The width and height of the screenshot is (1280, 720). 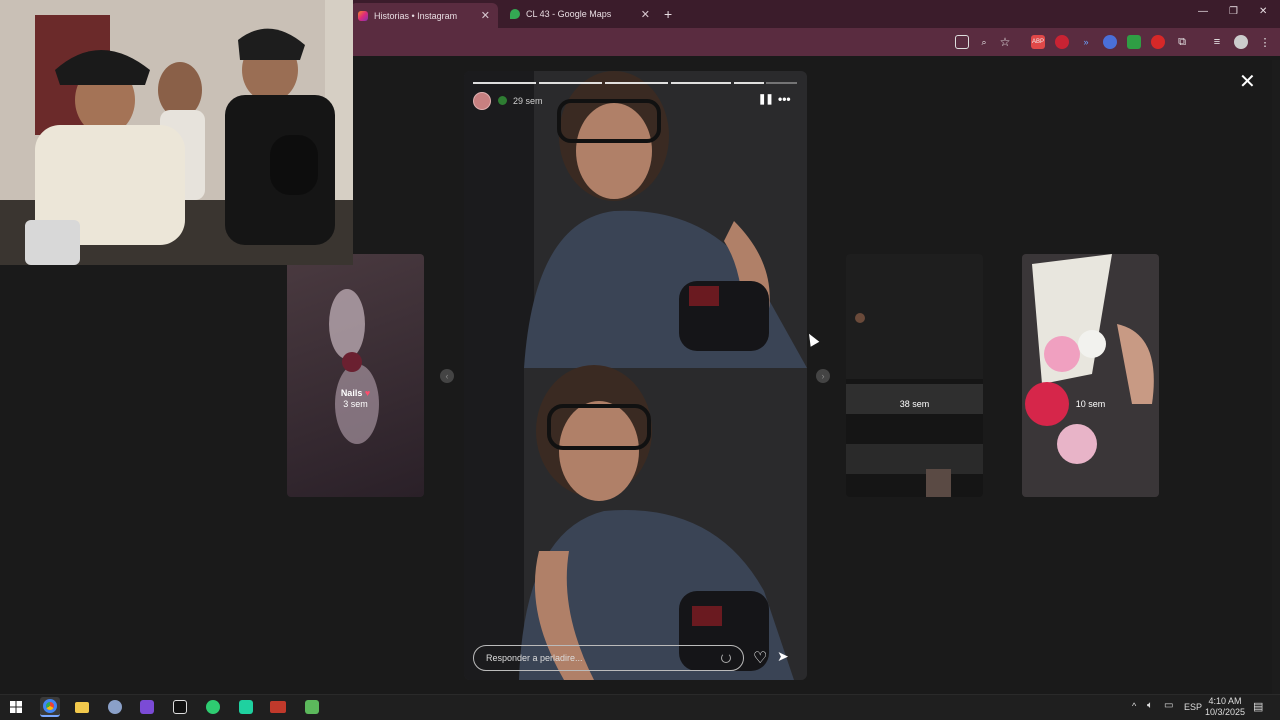 What do you see at coordinates (823, 376) in the screenshot?
I see `next-story-button: ›` at bounding box center [823, 376].